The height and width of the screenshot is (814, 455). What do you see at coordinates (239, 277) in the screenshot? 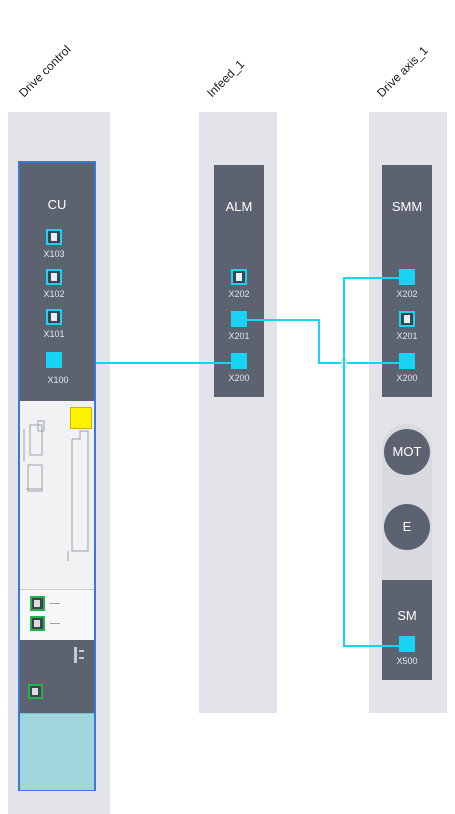
I see `alm-port-x202` at bounding box center [239, 277].